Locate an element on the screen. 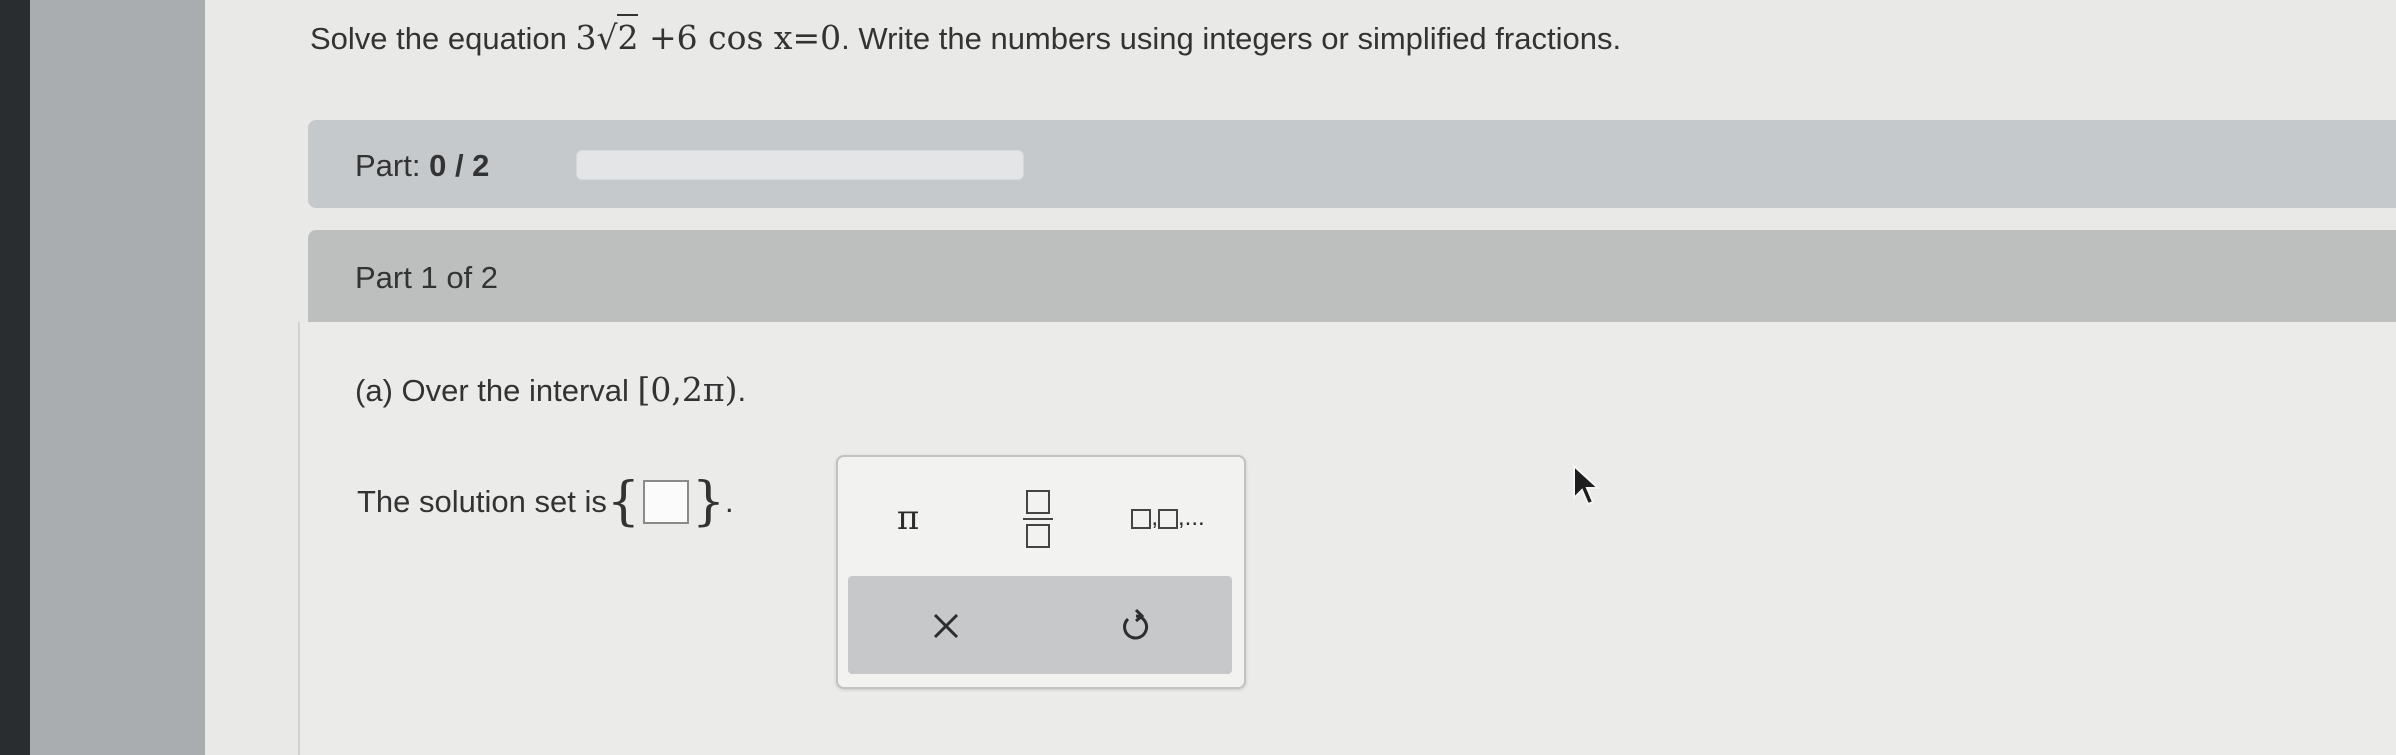 This screenshot has width=2396, height=755. pi-button: π is located at coordinates (908, 518).